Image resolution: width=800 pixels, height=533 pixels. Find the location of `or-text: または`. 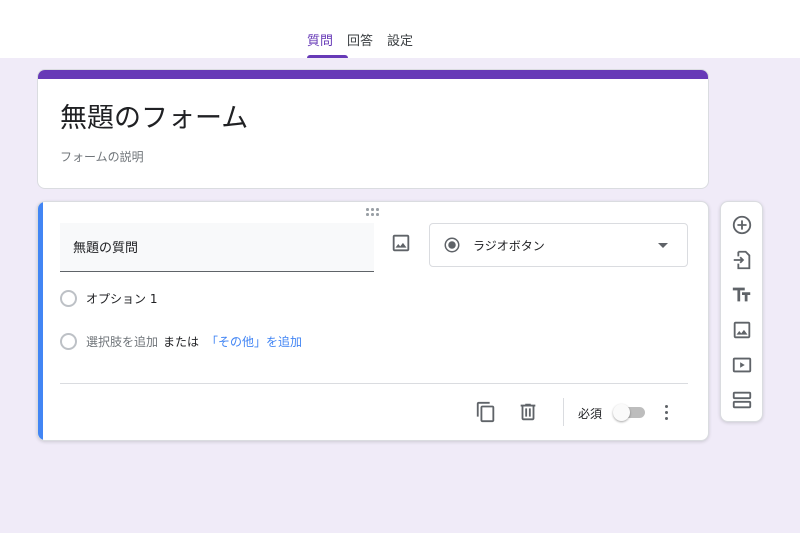

or-text: または is located at coordinates (181, 342).